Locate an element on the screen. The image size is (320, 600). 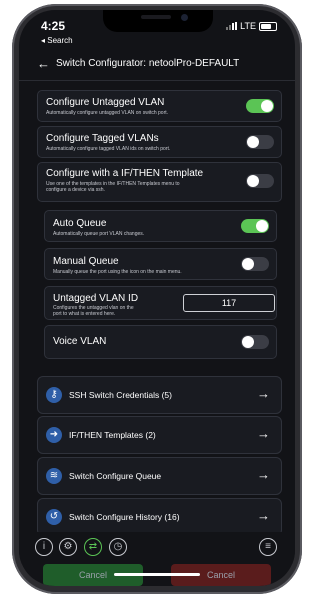
menu-icon: ≡ is located at coordinates (268, 547).